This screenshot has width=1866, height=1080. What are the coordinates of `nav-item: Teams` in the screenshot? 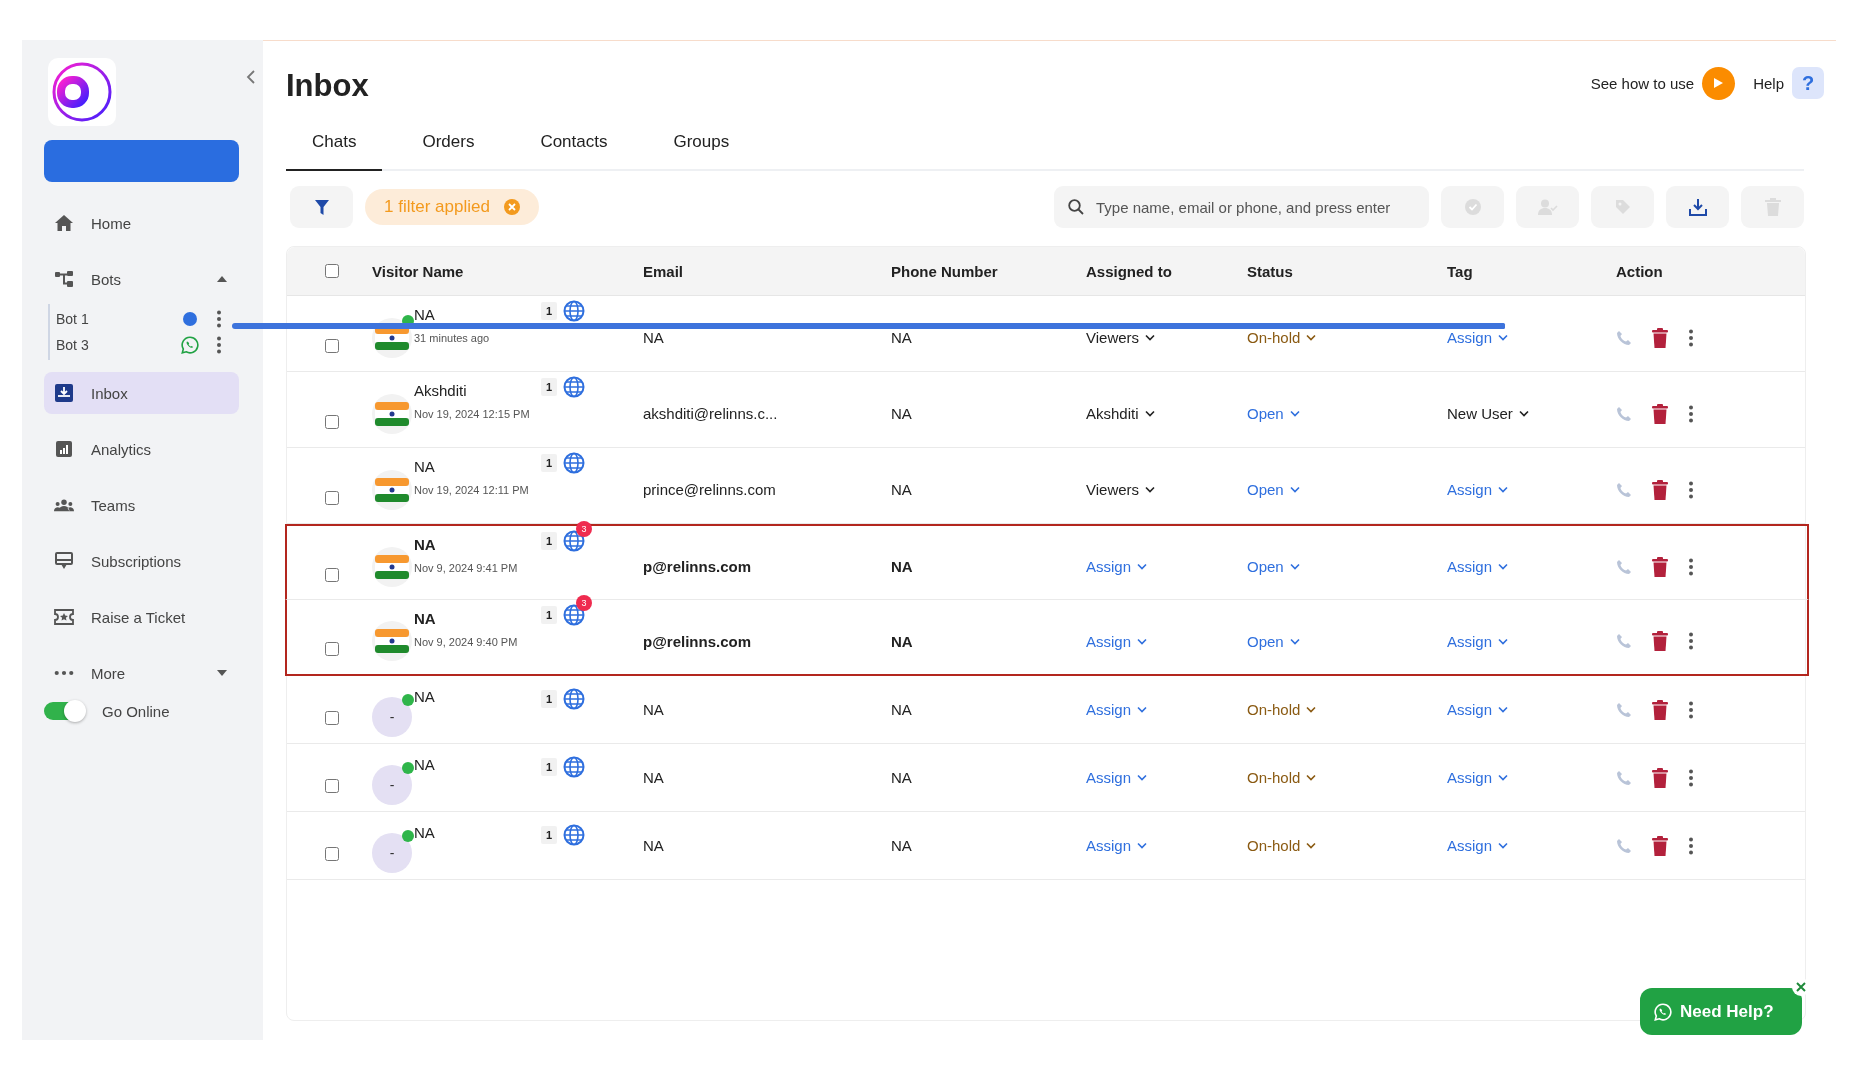 It's located at (141, 505).